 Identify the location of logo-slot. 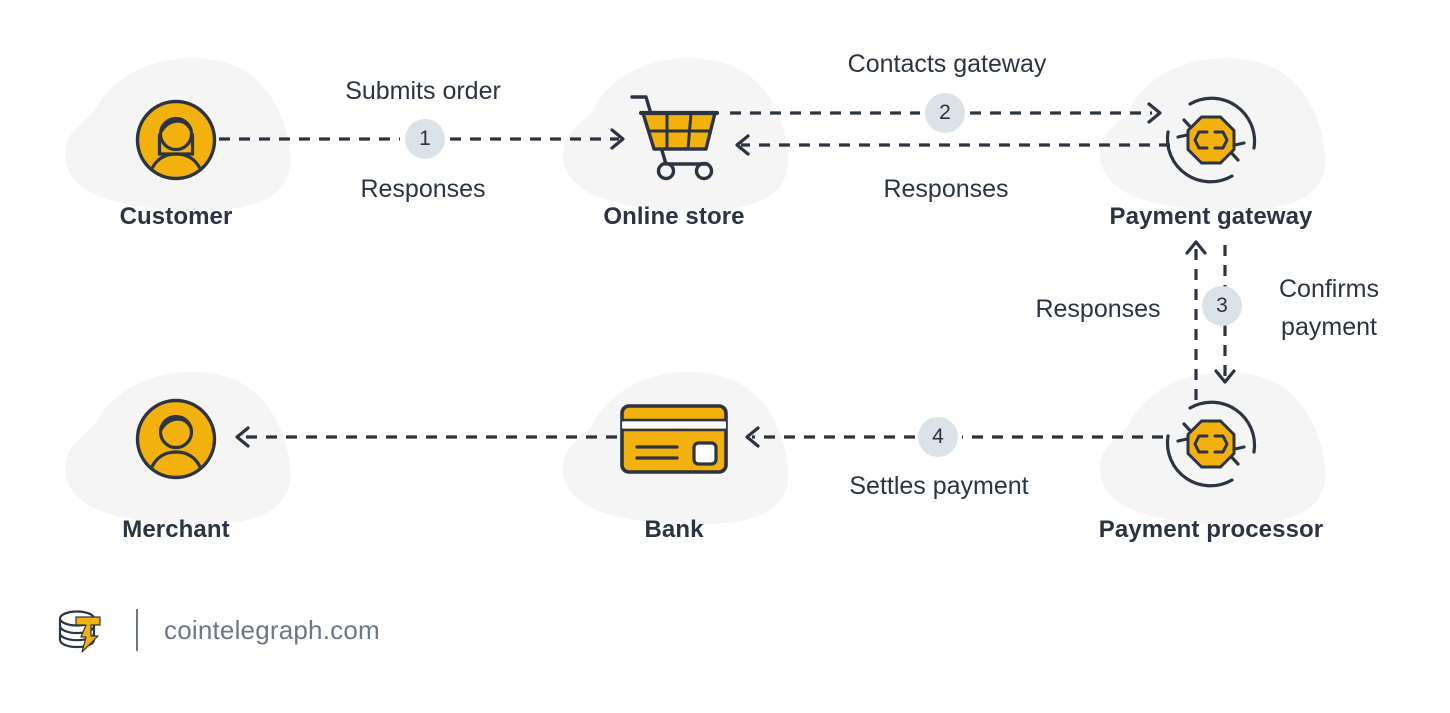
(82, 630).